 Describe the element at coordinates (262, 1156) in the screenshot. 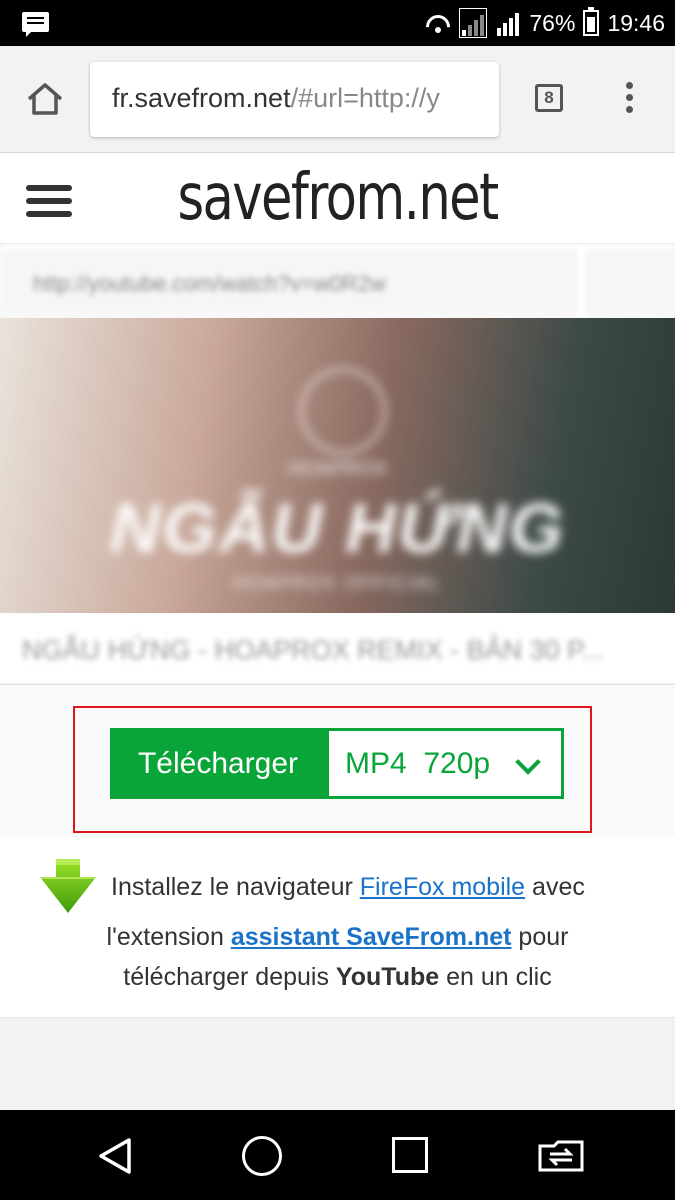

I see `home-button-icon` at that location.